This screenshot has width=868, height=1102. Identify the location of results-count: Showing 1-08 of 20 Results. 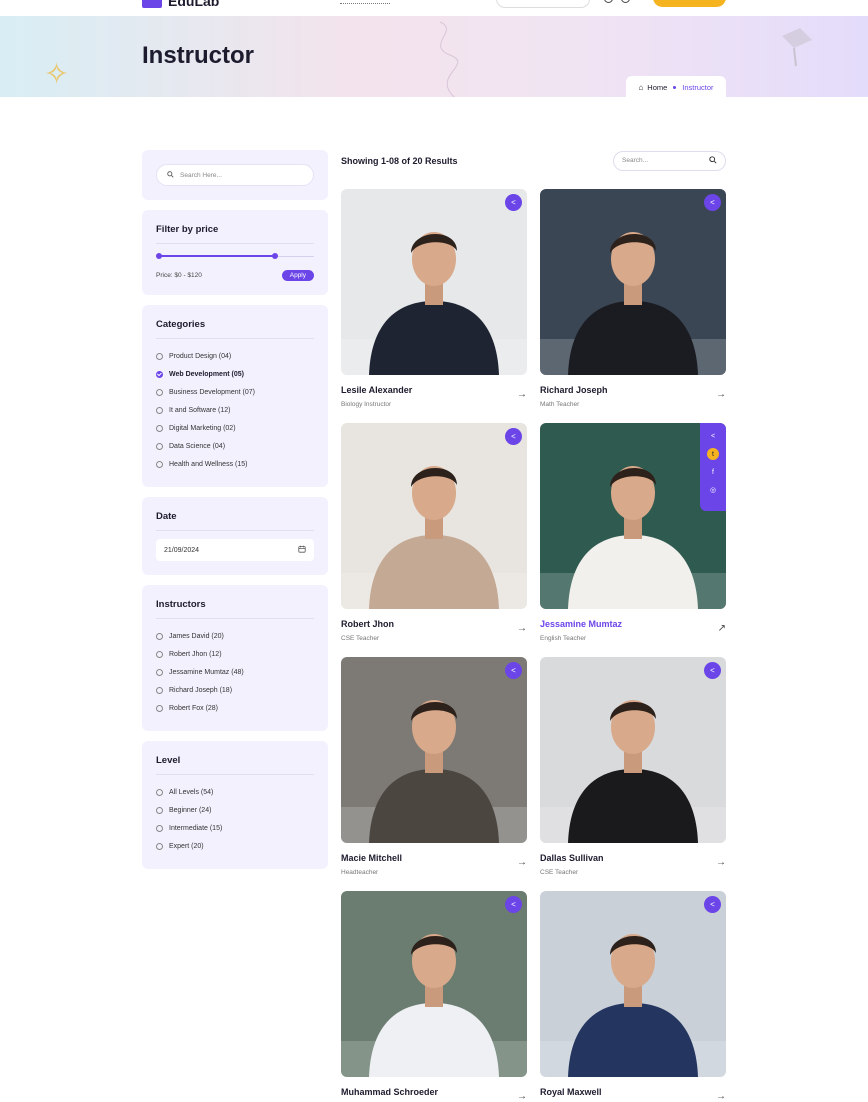
(399, 160).